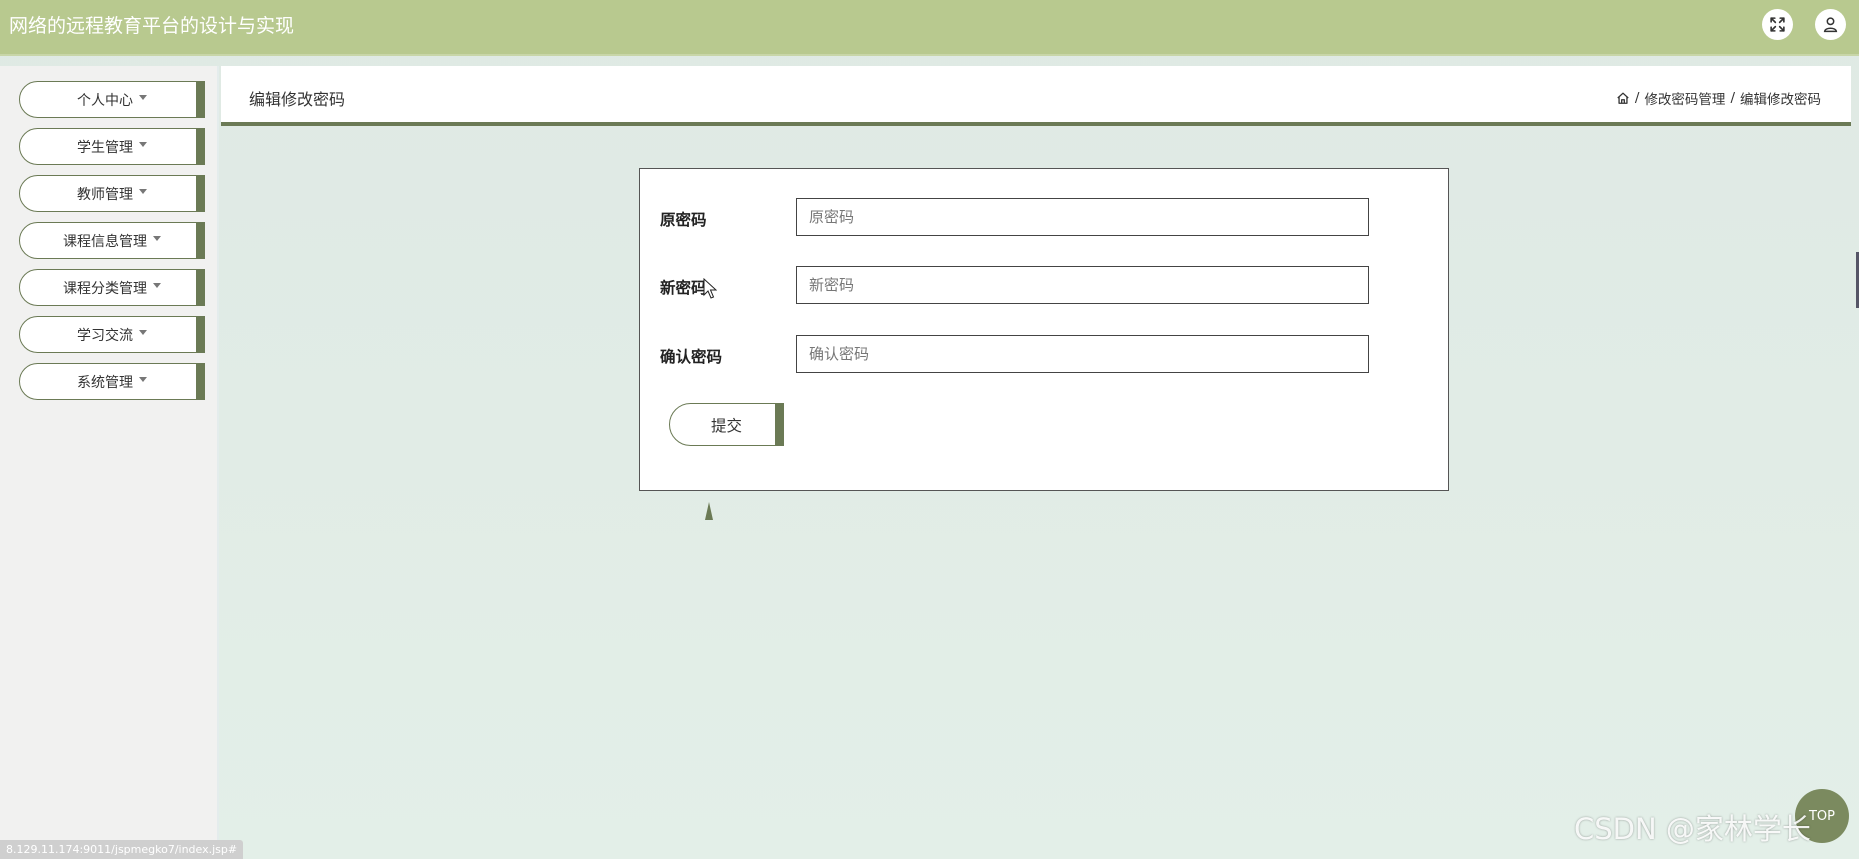 The height and width of the screenshot is (859, 1859). I want to click on fullscreen-button, so click(1777, 24).